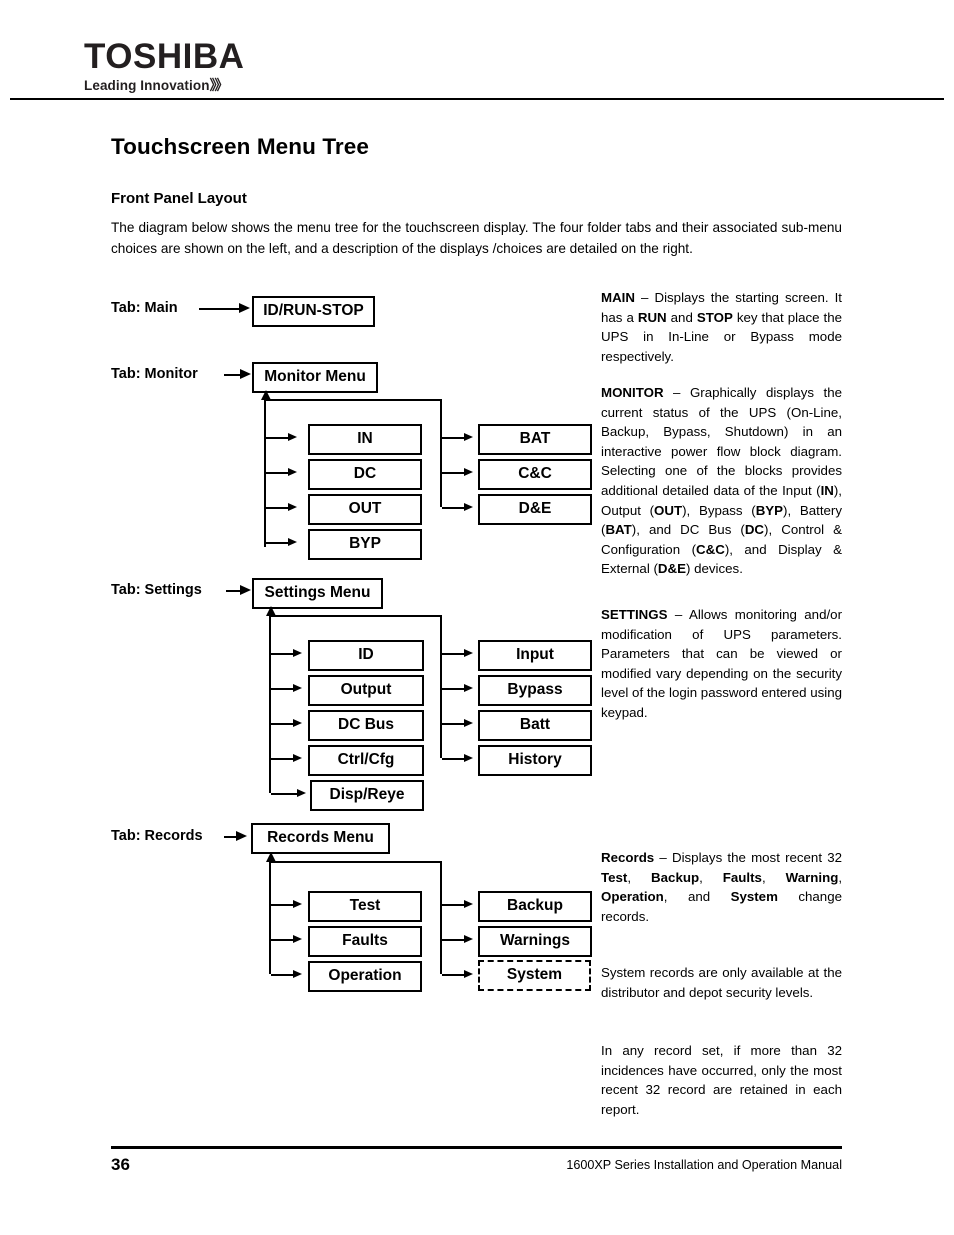  What do you see at coordinates (681, 317) in the screenshot?
I see `main-text-2: and` at bounding box center [681, 317].